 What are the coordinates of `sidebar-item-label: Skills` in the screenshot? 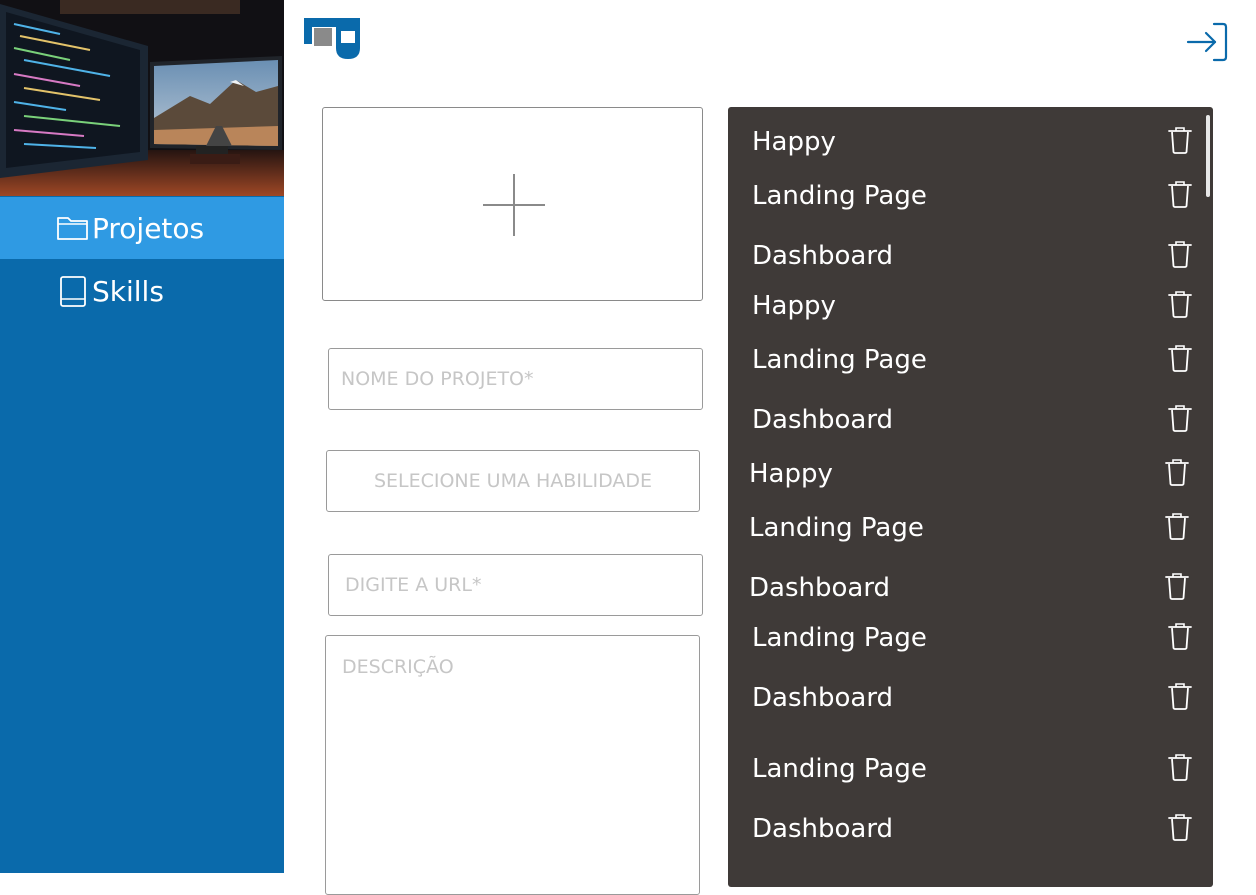 It's located at (128, 291).